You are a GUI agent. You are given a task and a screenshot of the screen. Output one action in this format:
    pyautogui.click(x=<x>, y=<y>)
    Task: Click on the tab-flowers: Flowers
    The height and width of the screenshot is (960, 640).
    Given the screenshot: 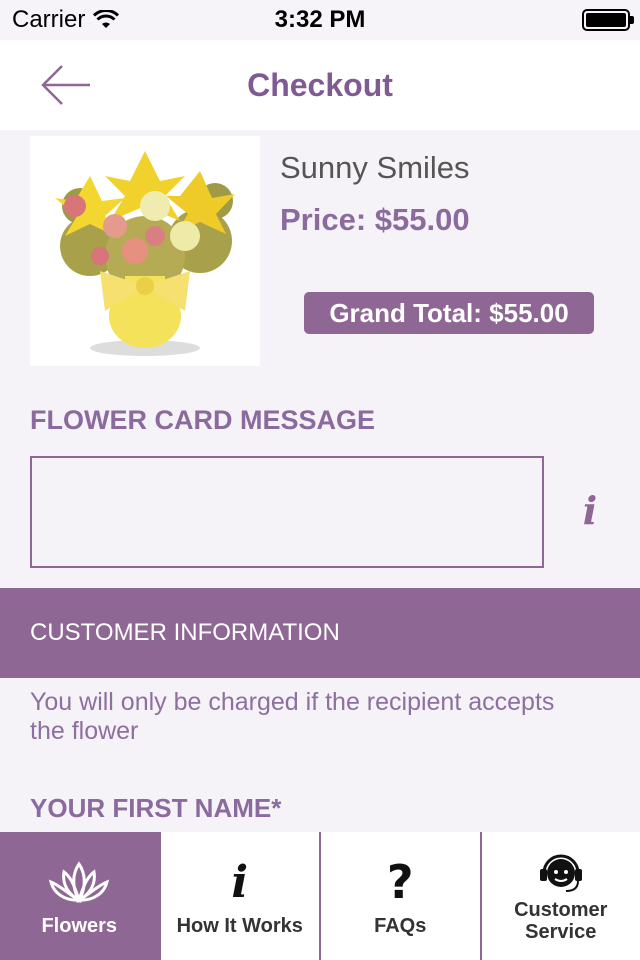 What is the action you would take?
    pyautogui.click(x=79, y=896)
    